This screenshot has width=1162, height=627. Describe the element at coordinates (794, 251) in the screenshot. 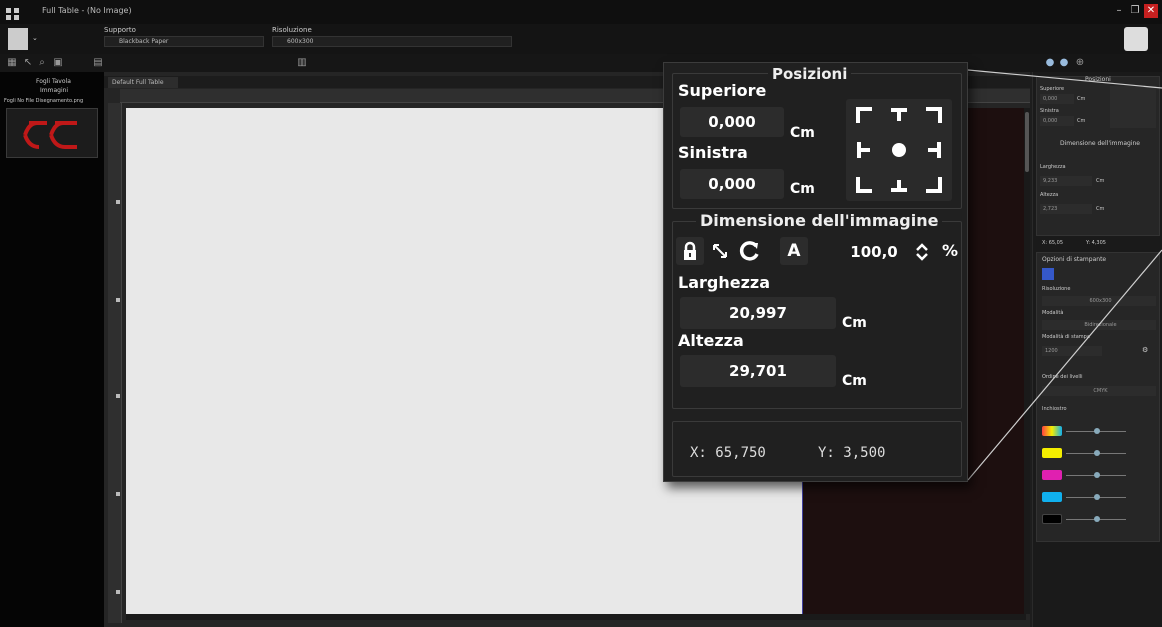

I see `auto-size-button: A` at that location.